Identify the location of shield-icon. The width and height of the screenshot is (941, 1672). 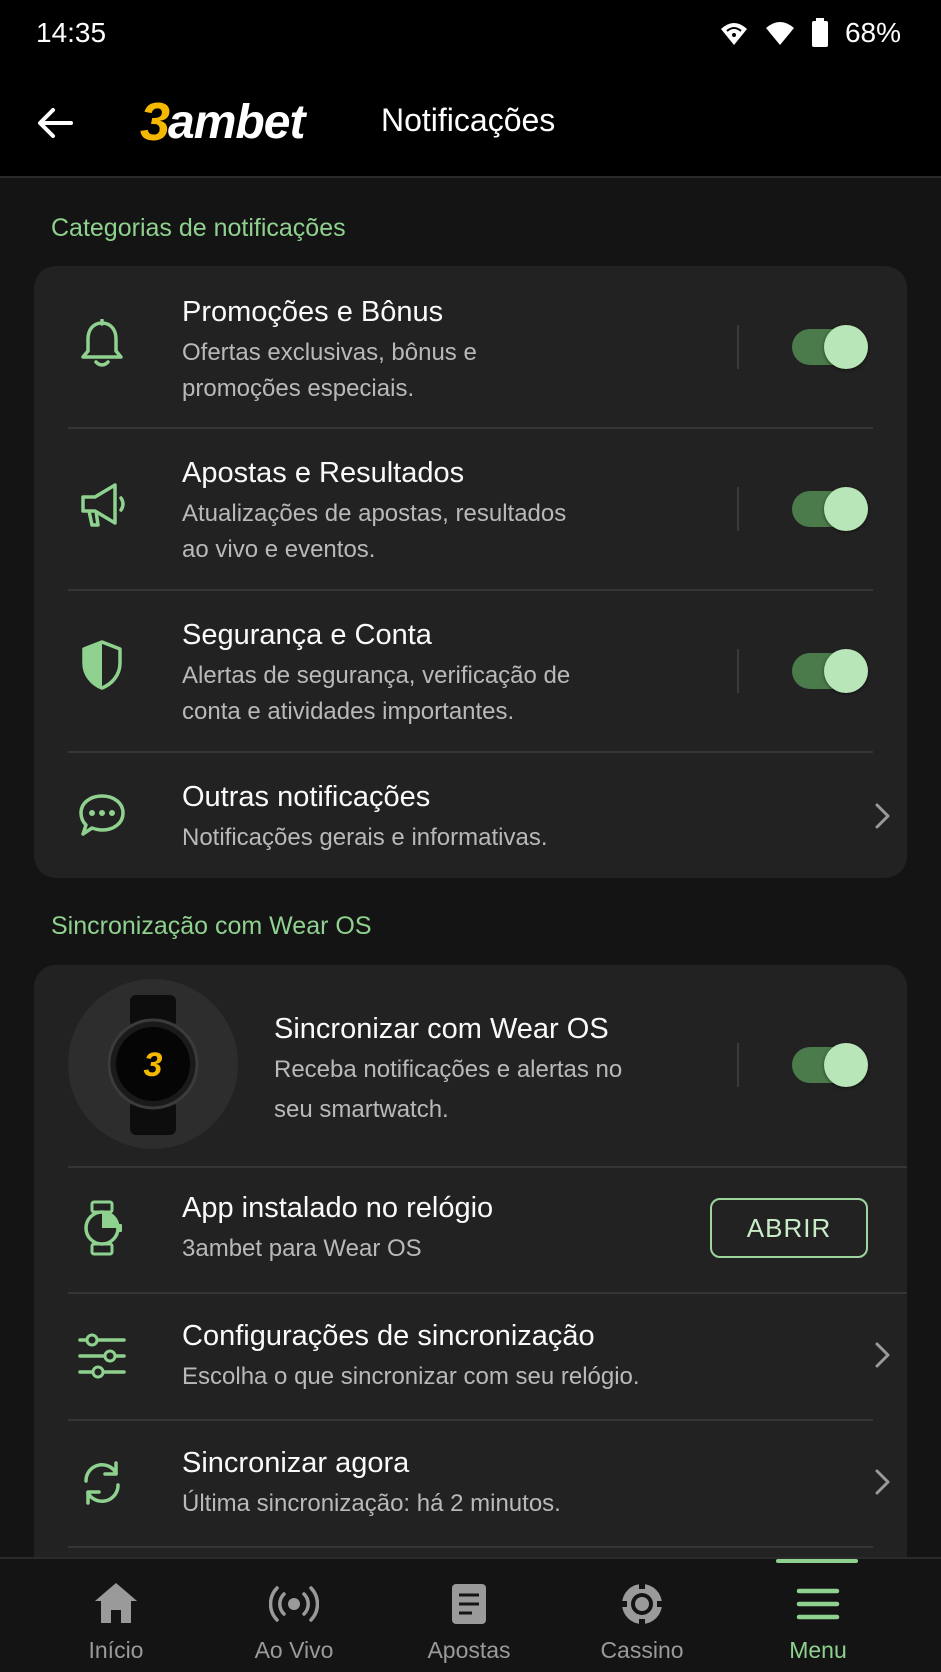
(102, 665).